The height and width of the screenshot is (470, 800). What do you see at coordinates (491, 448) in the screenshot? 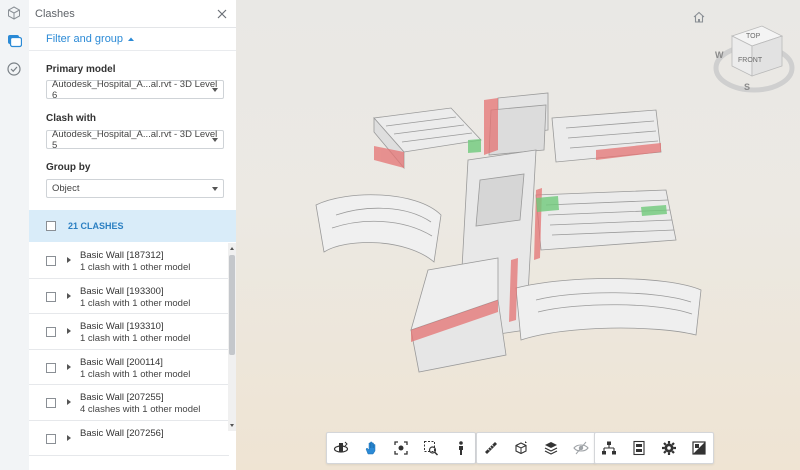
I see `measure-icon` at bounding box center [491, 448].